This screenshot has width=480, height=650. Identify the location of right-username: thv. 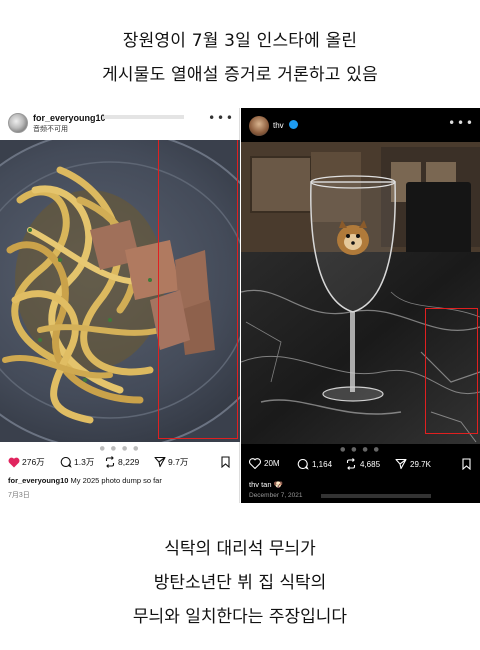
(278, 125).